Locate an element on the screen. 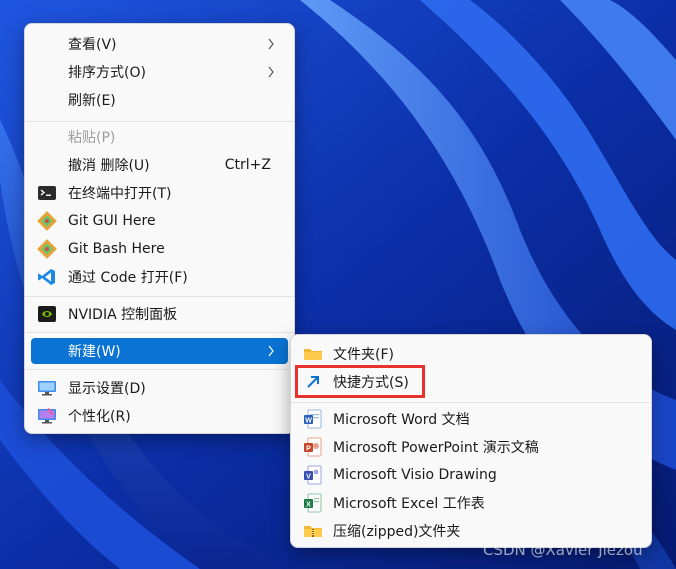 The width and height of the screenshot is (676, 569). submenu-item-excel-worksheet: X Microsoft Excel 工作表 is located at coordinates (471, 503).